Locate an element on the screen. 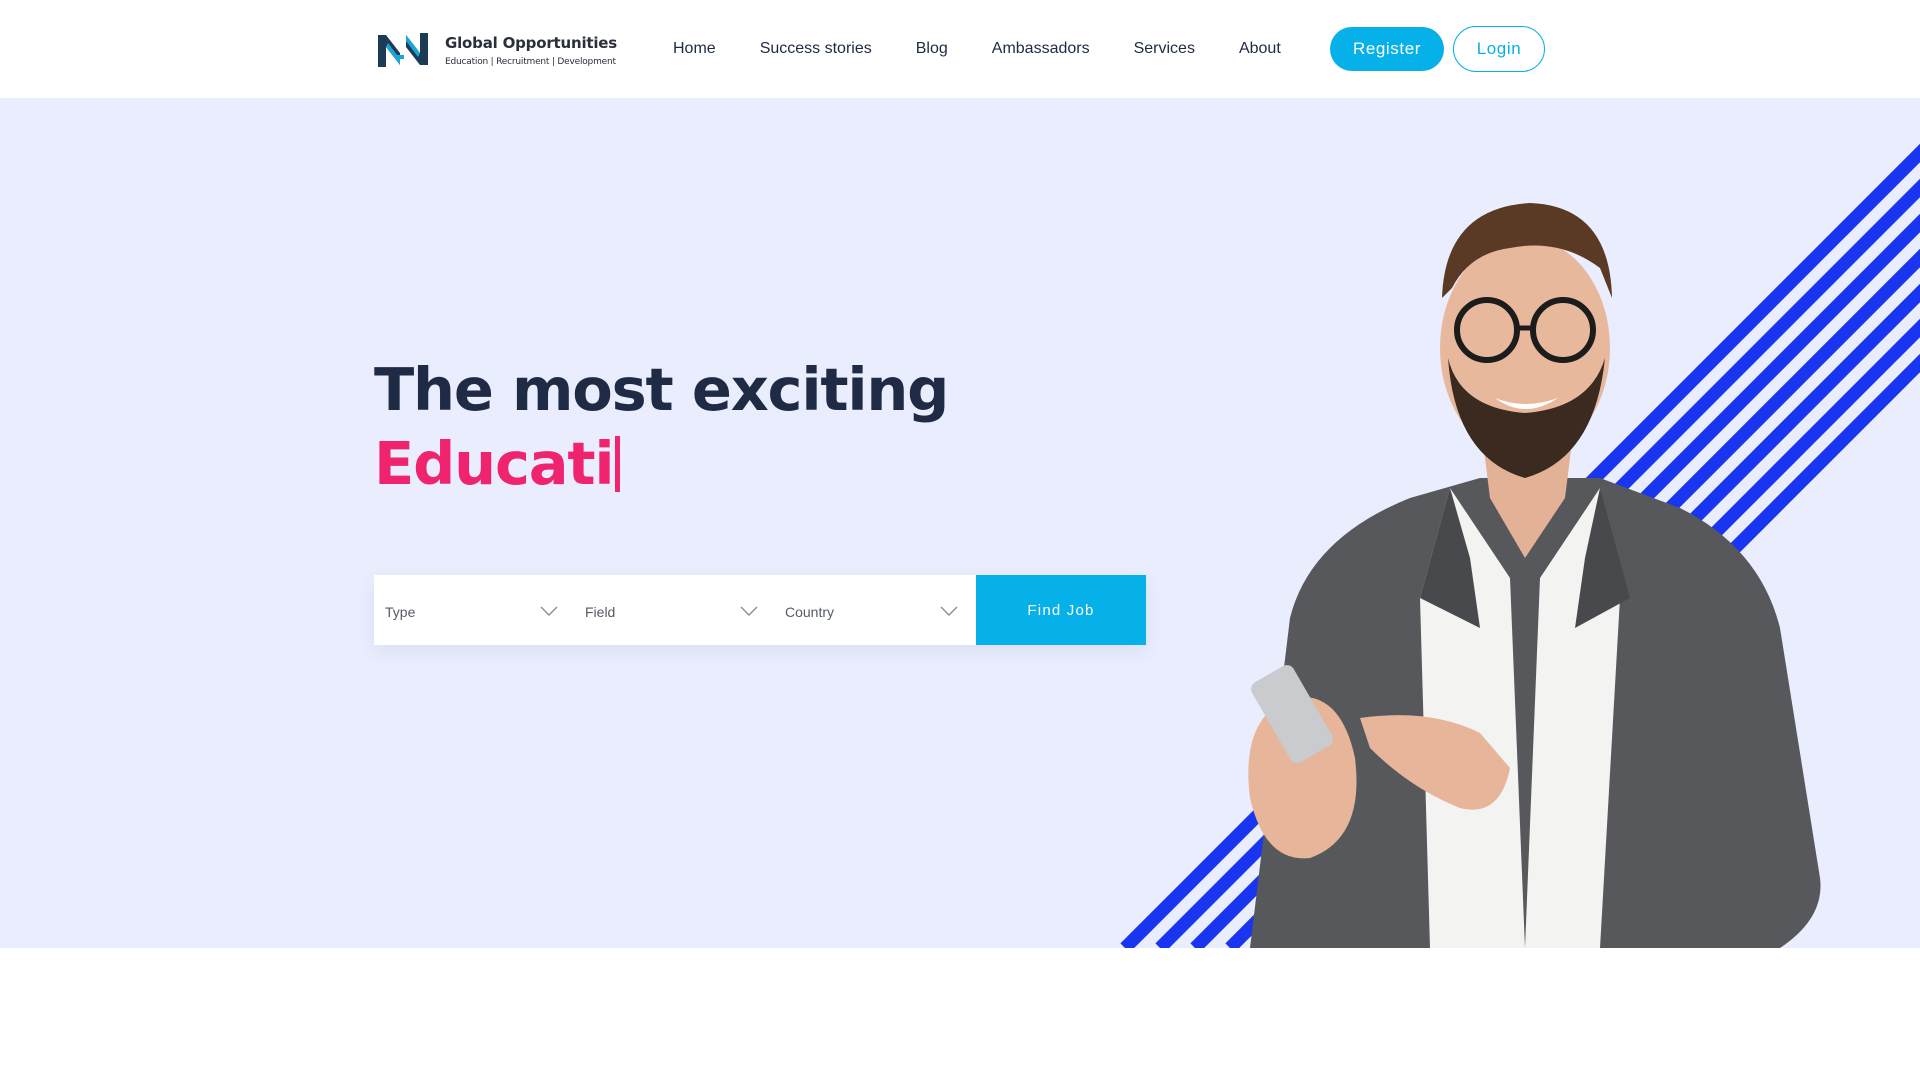 The height and width of the screenshot is (1080, 1920). nav-home: Home is located at coordinates (694, 49).